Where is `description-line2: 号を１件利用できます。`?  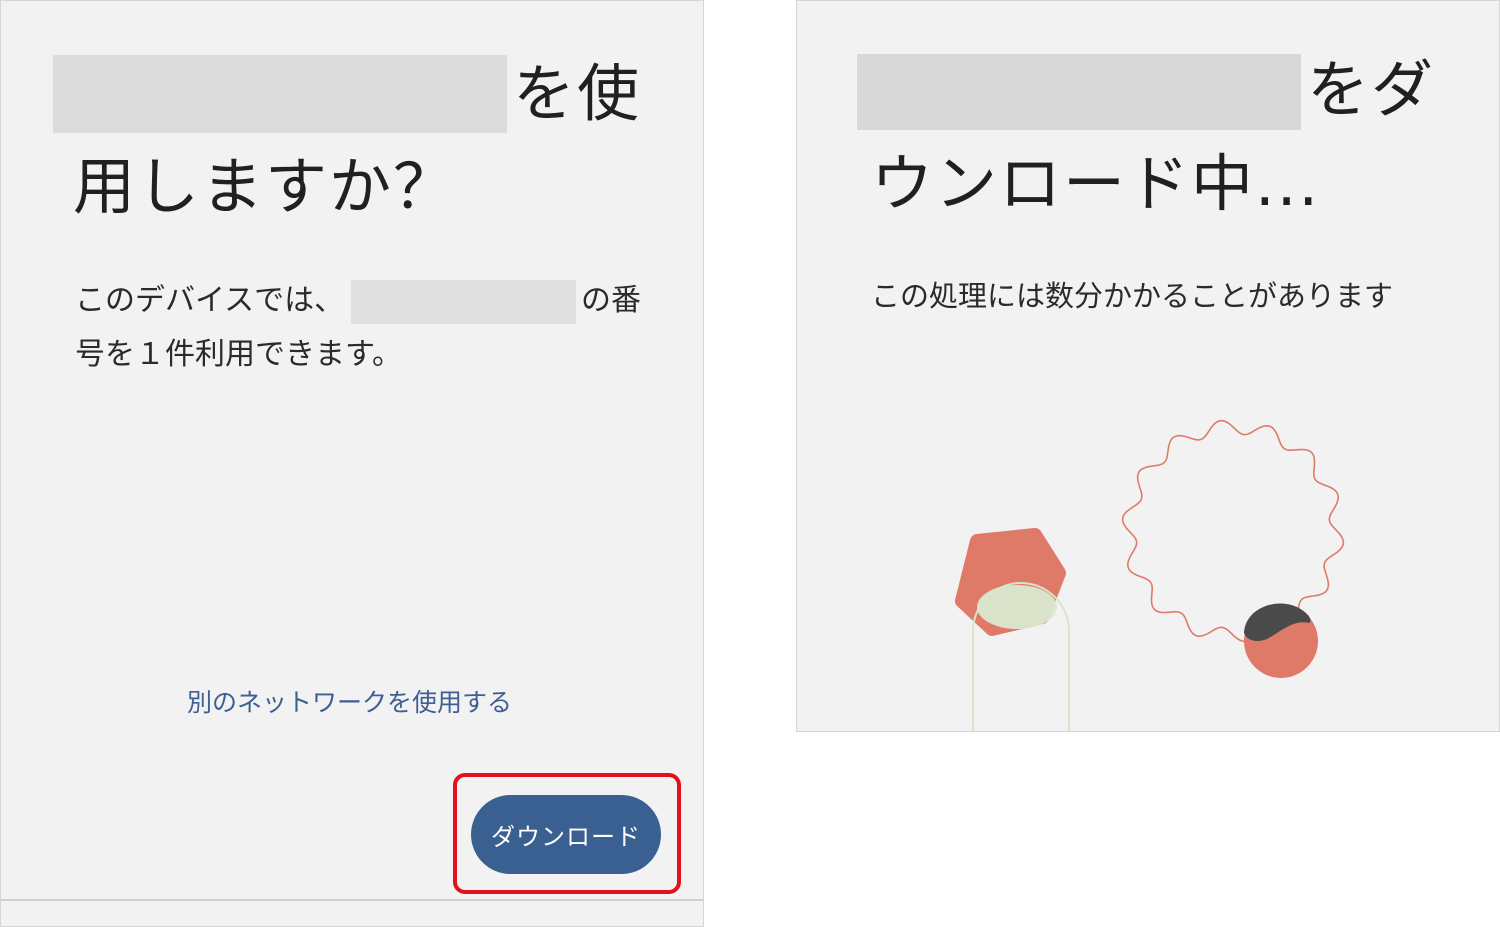
description-line2: 号を１件利用できます。 is located at coordinates (238, 354).